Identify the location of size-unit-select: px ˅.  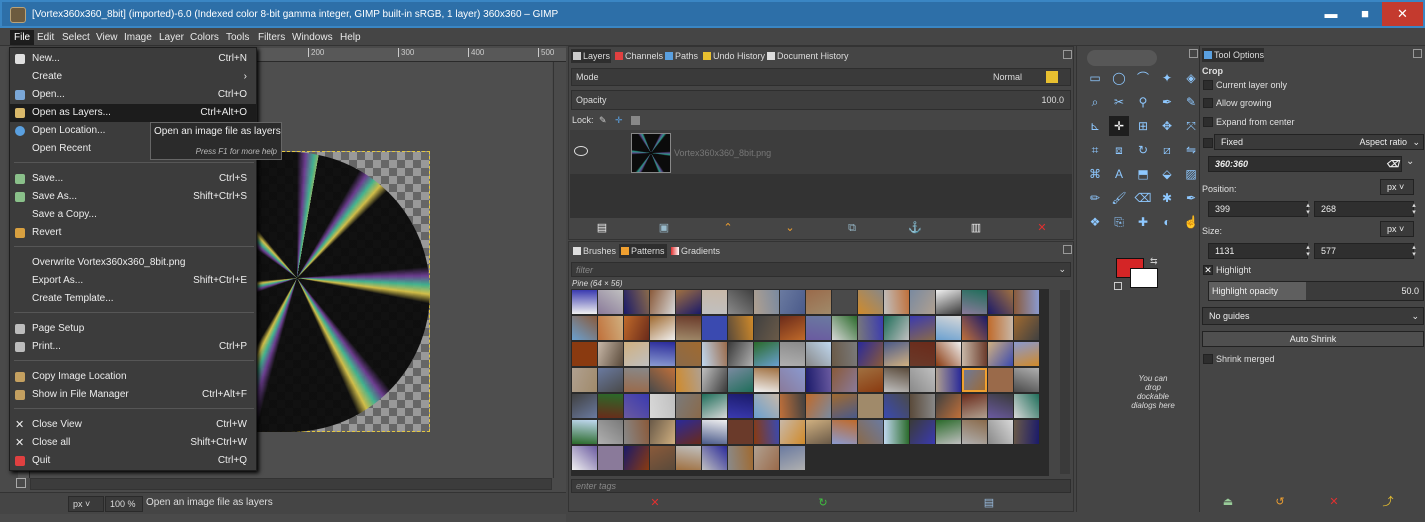
(1397, 229).